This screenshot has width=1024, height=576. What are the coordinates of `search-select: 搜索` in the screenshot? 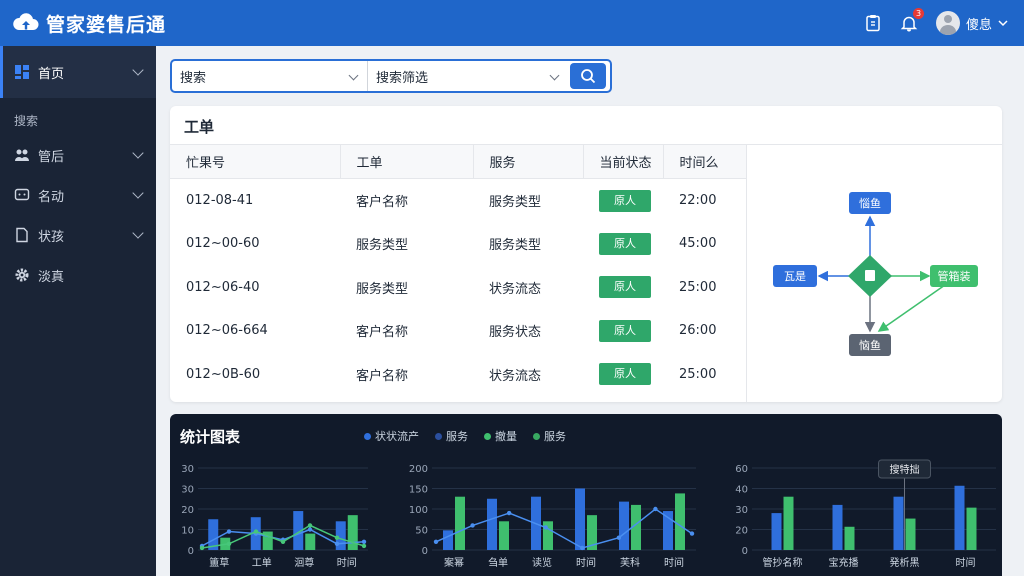 It's located at (270, 76).